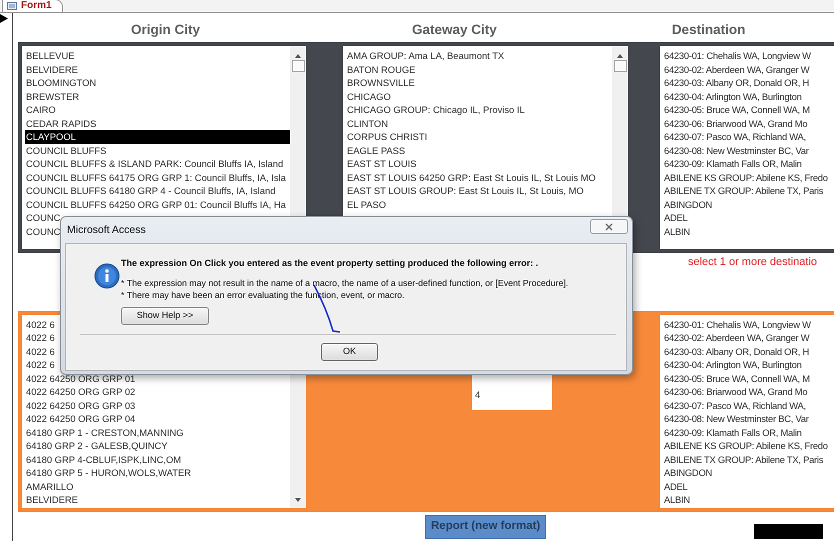  Describe the element at coordinates (479, 123) in the screenshot. I see `list-item: CLINTON` at that location.